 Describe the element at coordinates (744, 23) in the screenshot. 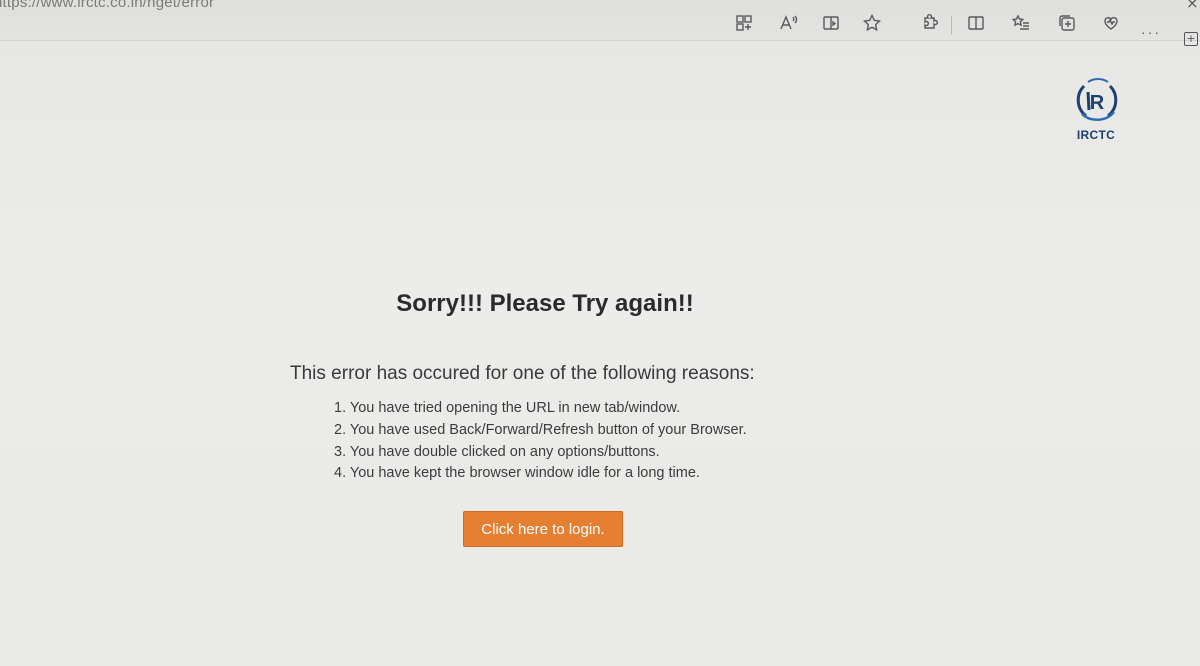

I see `app-grid-icon` at that location.